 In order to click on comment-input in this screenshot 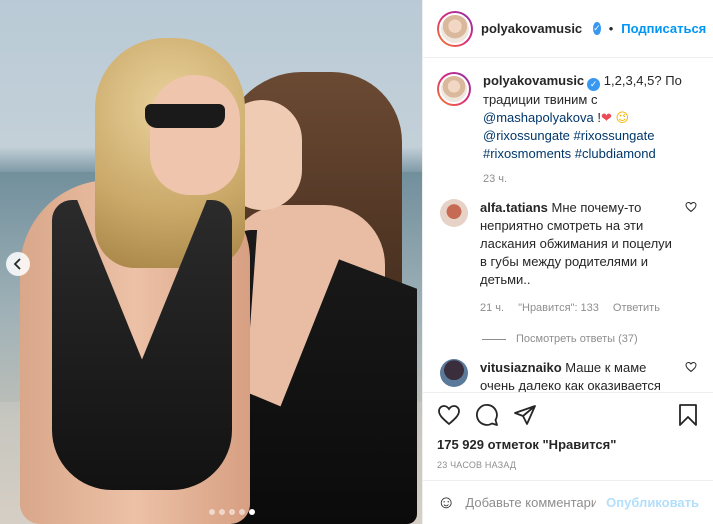, I will do `click(531, 502)`.